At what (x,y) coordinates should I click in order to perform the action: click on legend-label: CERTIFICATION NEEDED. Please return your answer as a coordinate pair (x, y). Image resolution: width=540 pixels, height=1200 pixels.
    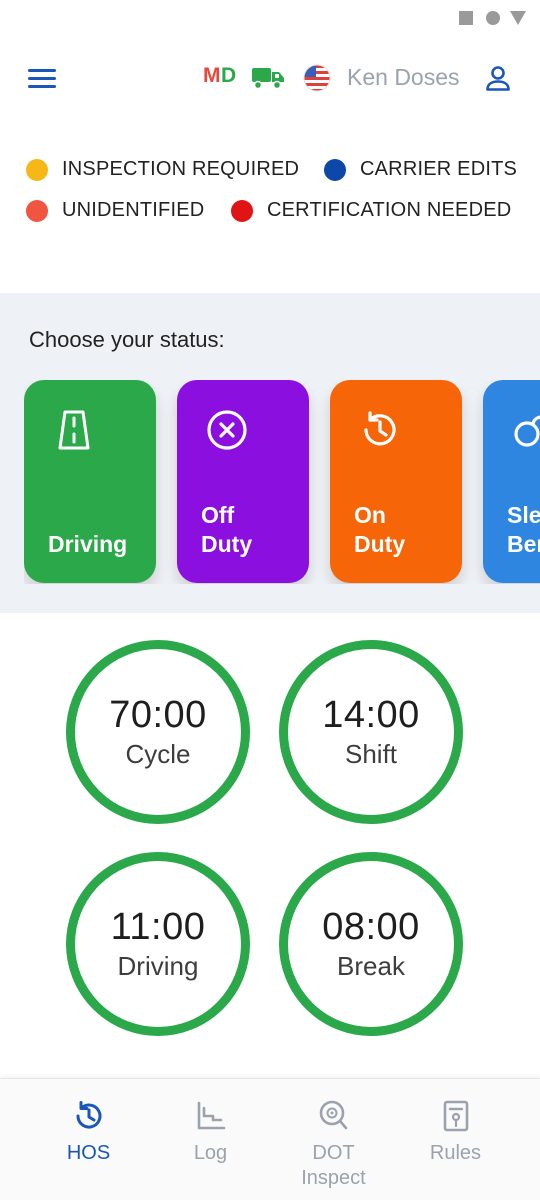
    Looking at the image, I should click on (389, 210).